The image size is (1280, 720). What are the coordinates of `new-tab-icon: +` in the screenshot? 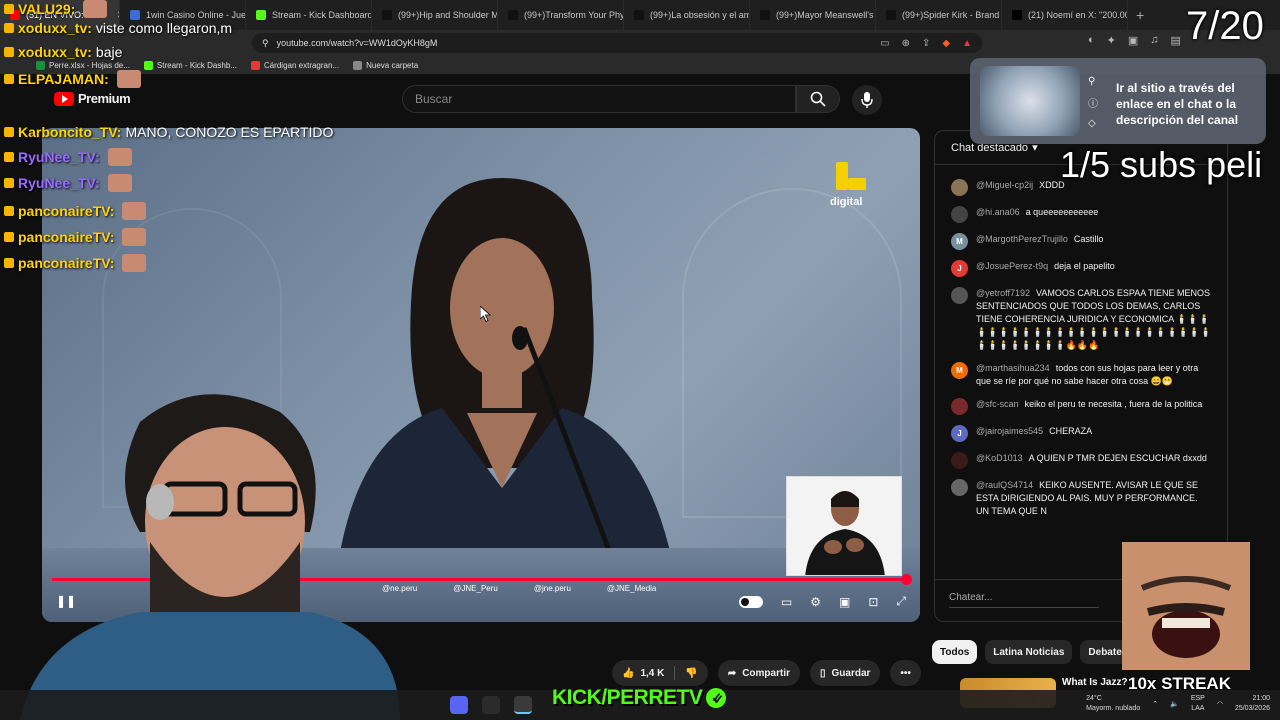 It's located at (1140, 15).